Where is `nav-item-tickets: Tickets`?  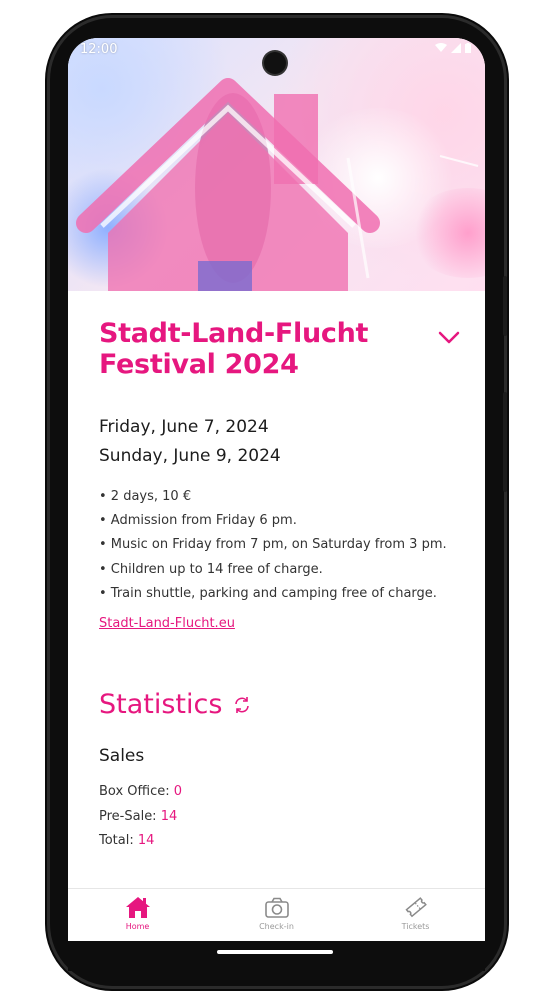
nav-item-tickets: Tickets is located at coordinates (415, 915).